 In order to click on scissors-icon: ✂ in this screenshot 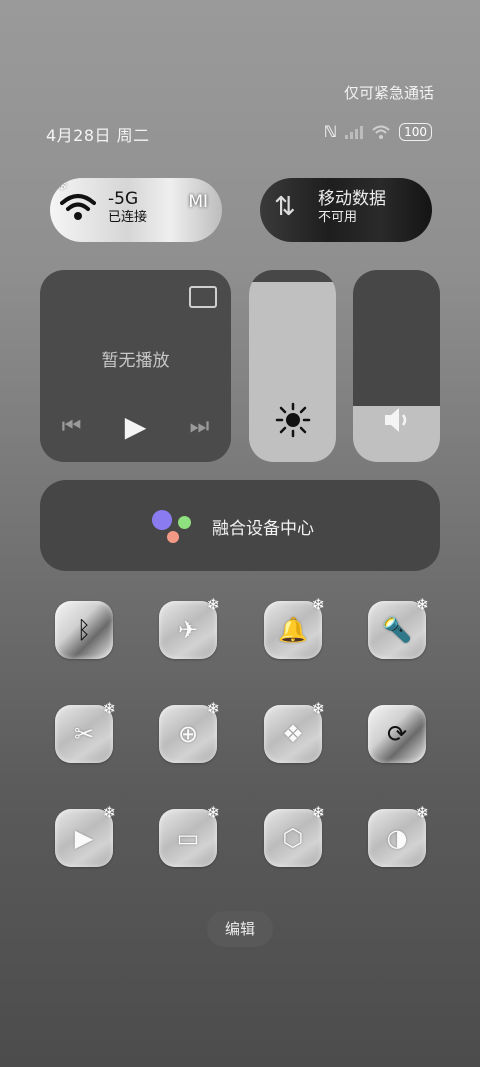, I will do `click(84, 734)`.